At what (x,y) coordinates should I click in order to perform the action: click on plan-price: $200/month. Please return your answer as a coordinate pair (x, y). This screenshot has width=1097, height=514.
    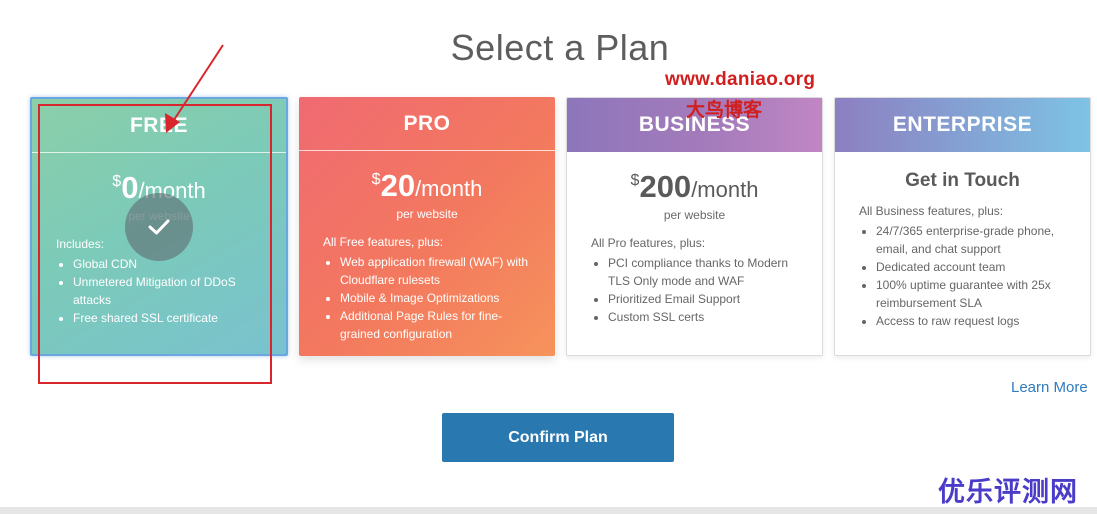
    Looking at the image, I should click on (694, 187).